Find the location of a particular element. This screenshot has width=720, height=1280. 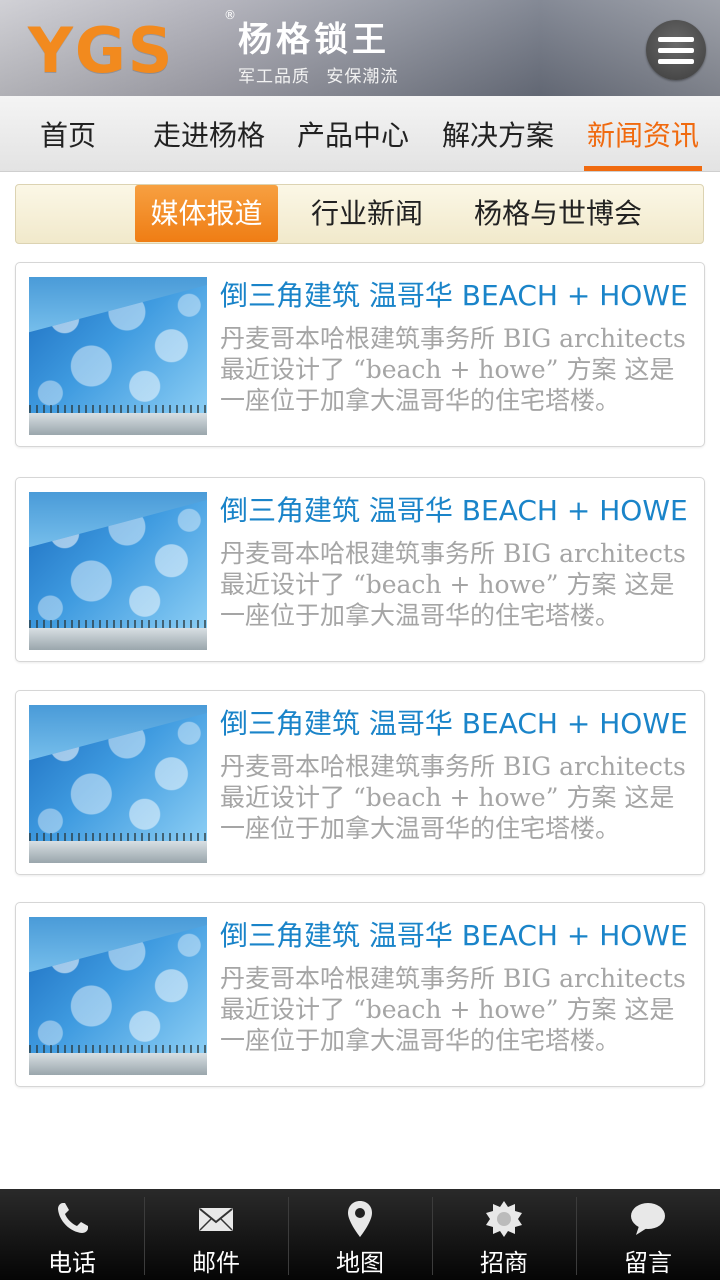

footer-phone-button: 电话 is located at coordinates (72, 1234).